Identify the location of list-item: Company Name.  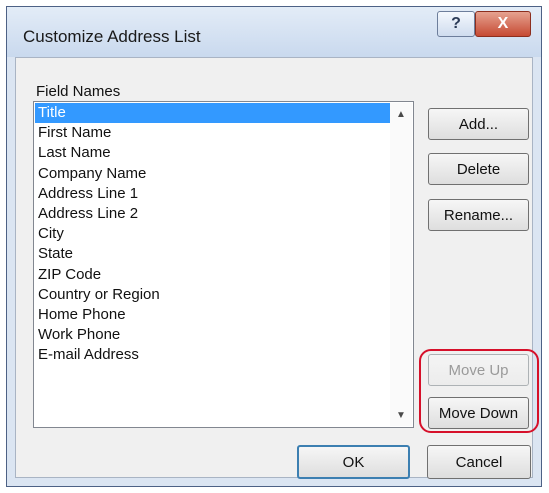
(212, 174).